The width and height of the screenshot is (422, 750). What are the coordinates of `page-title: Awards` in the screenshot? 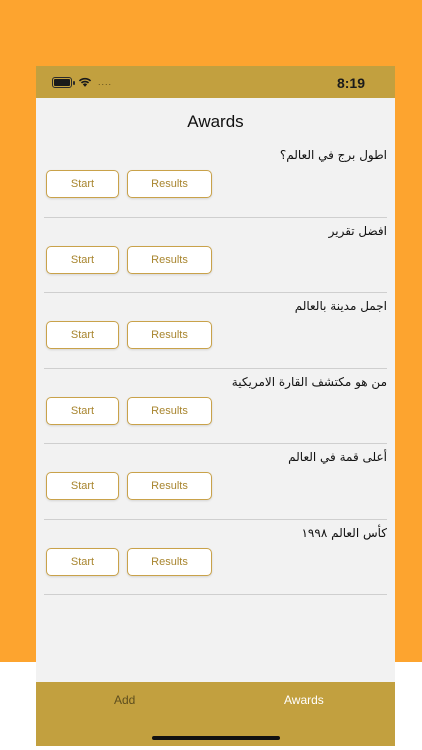 It's located at (215, 121).